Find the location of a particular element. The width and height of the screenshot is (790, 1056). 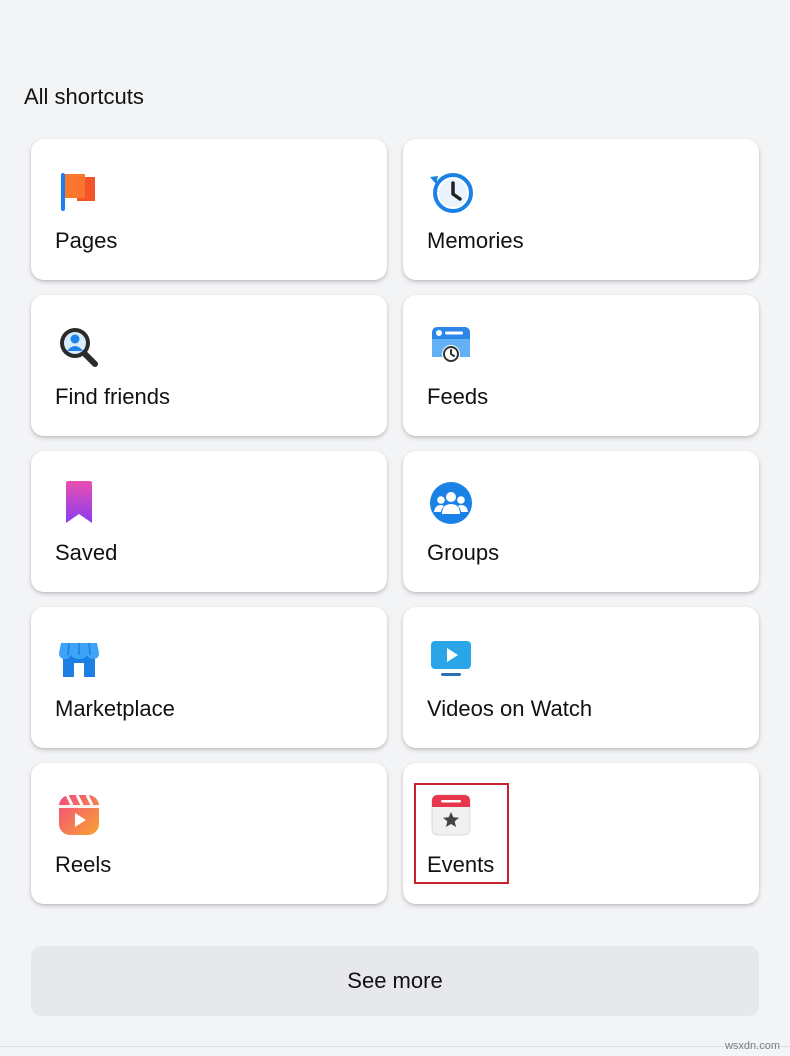

events-calendar-icon is located at coordinates (451, 815).